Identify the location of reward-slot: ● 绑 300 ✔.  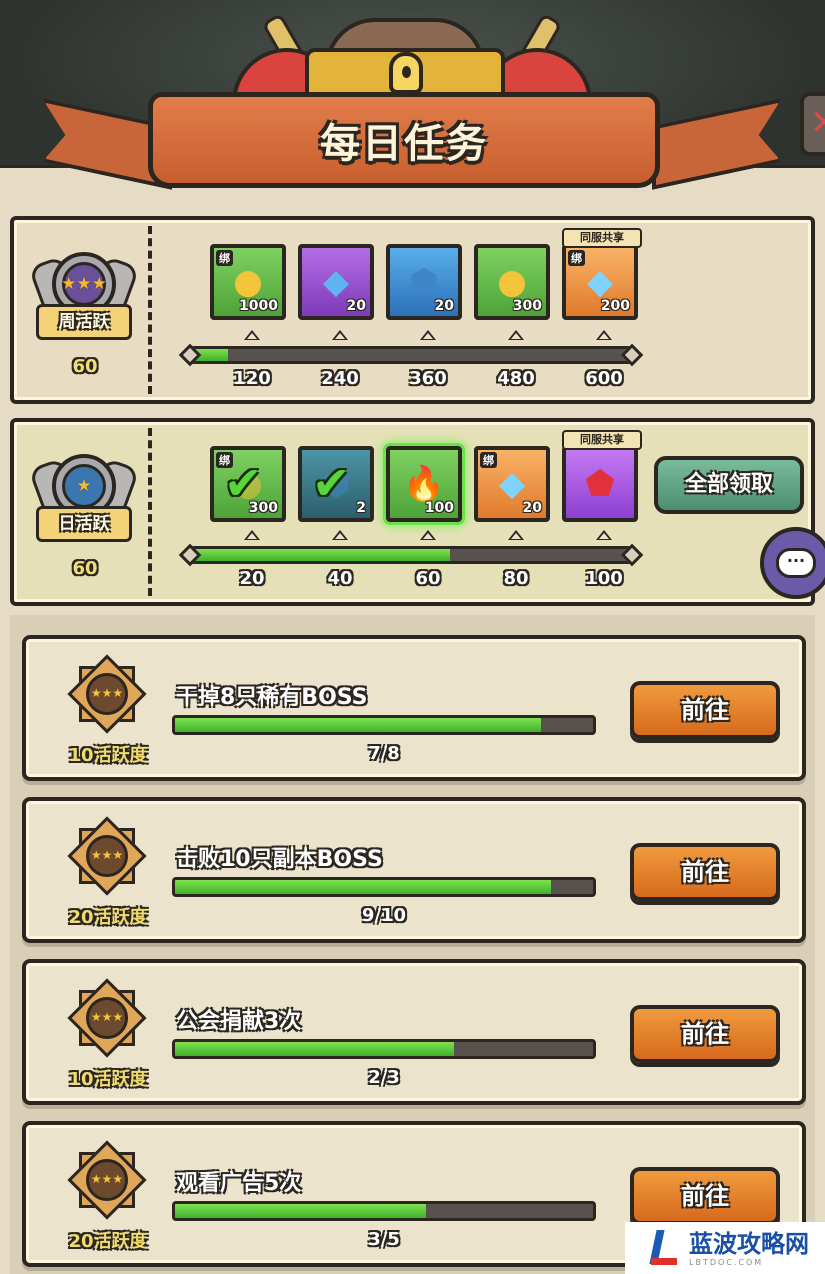
(248, 484).